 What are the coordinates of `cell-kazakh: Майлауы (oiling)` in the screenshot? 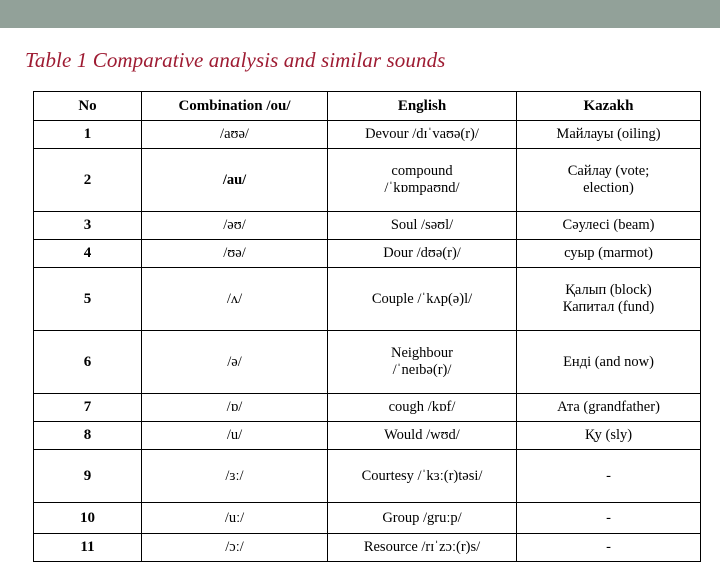 It's located at (608, 134).